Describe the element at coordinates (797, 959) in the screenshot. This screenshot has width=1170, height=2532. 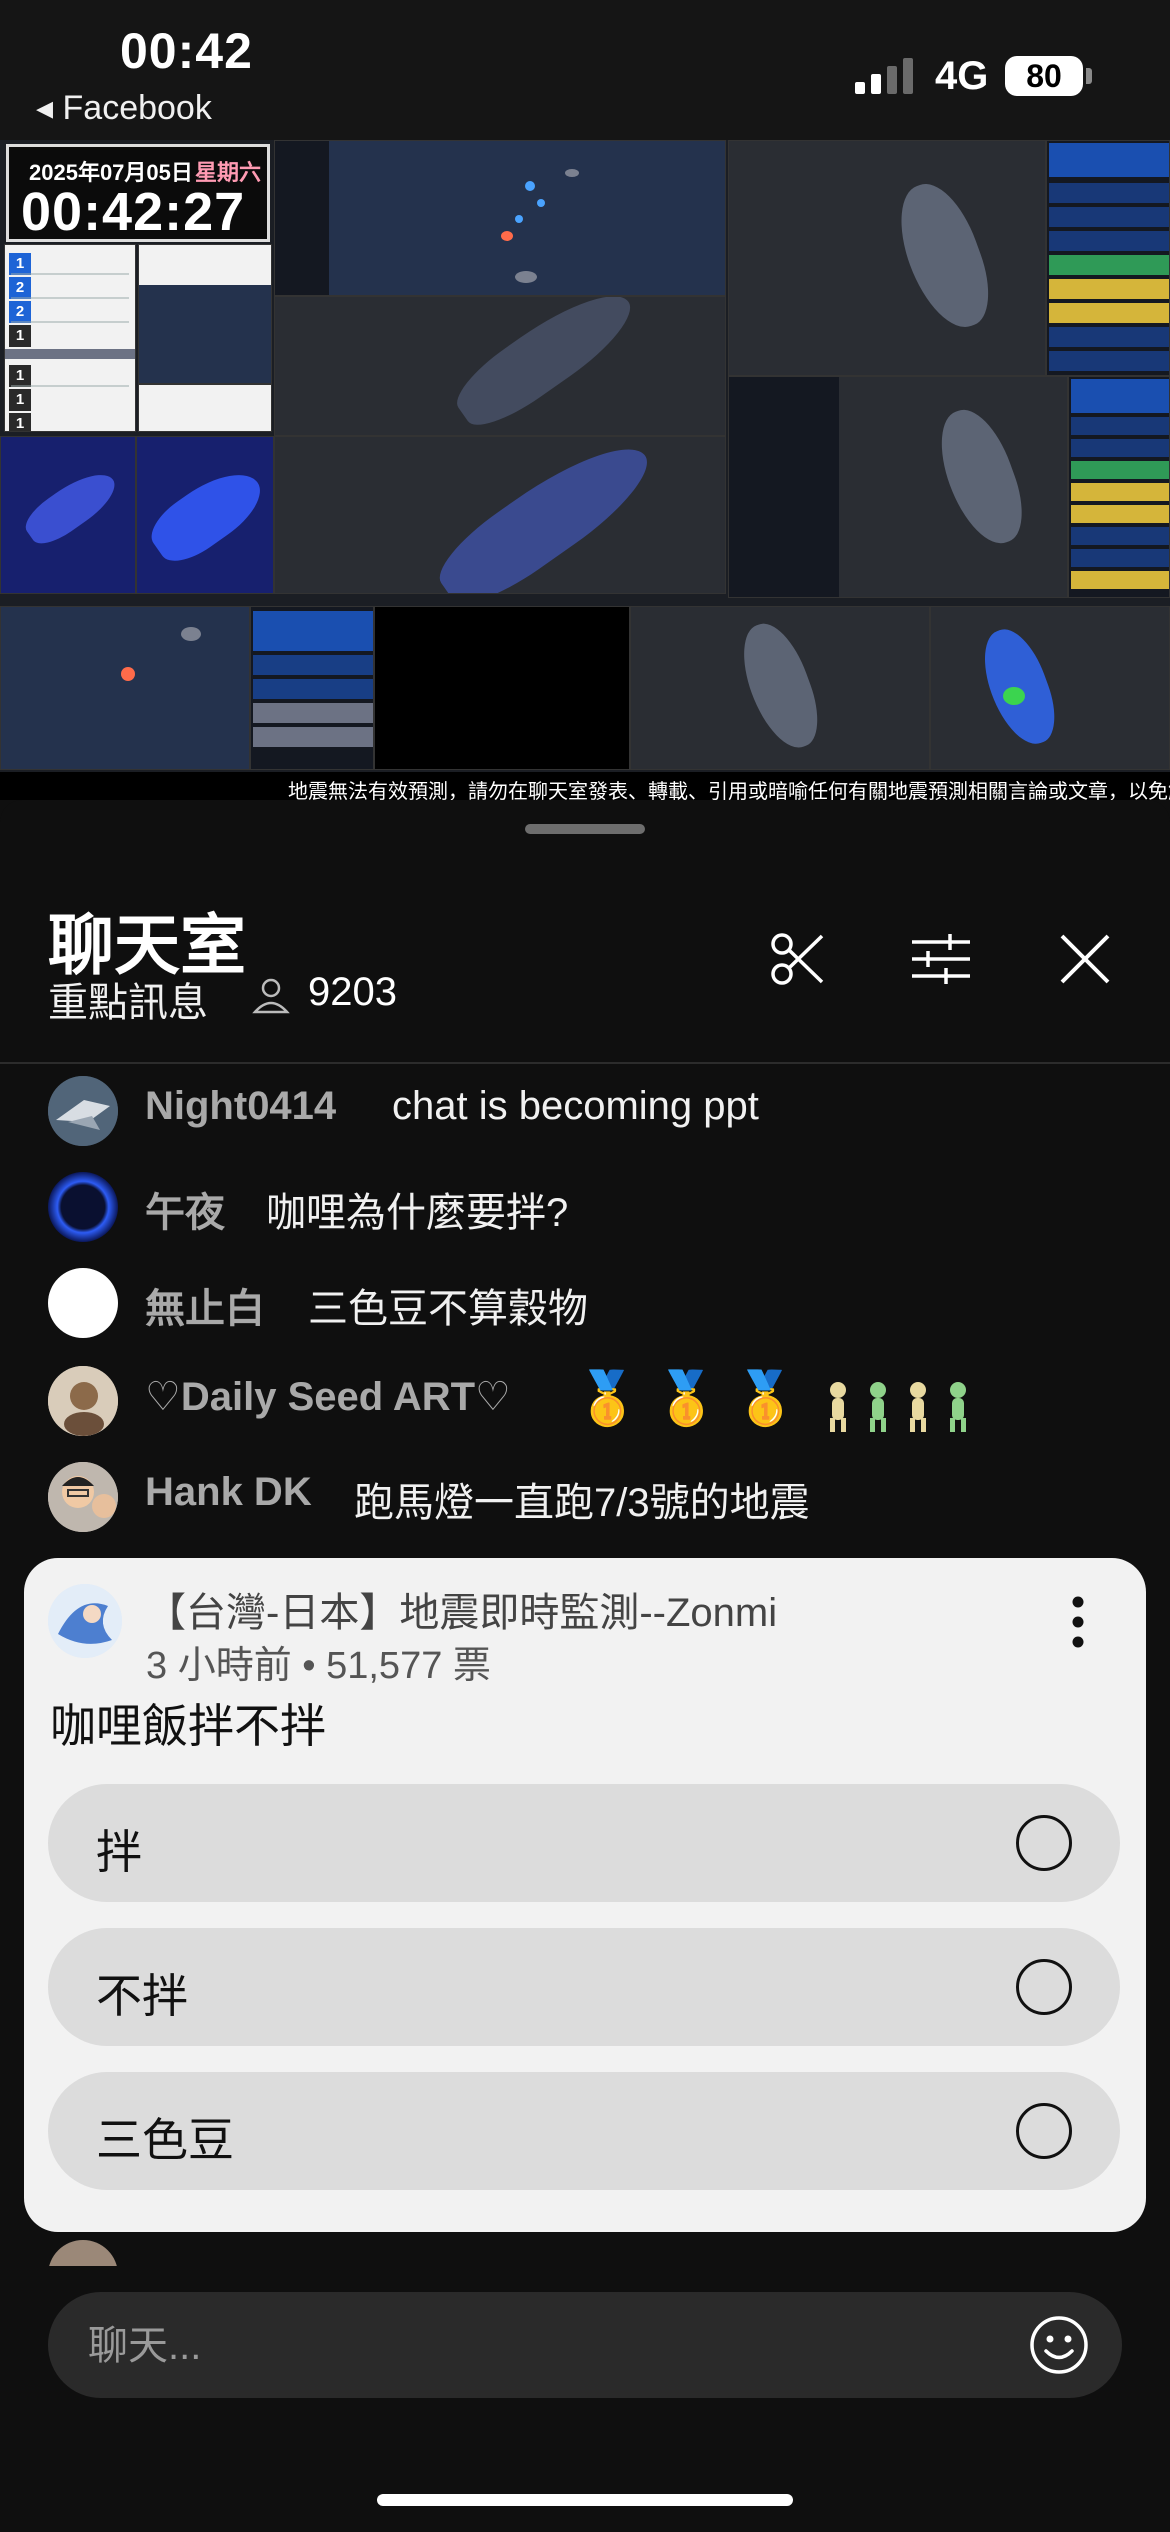
I see `scissors-icon` at that location.